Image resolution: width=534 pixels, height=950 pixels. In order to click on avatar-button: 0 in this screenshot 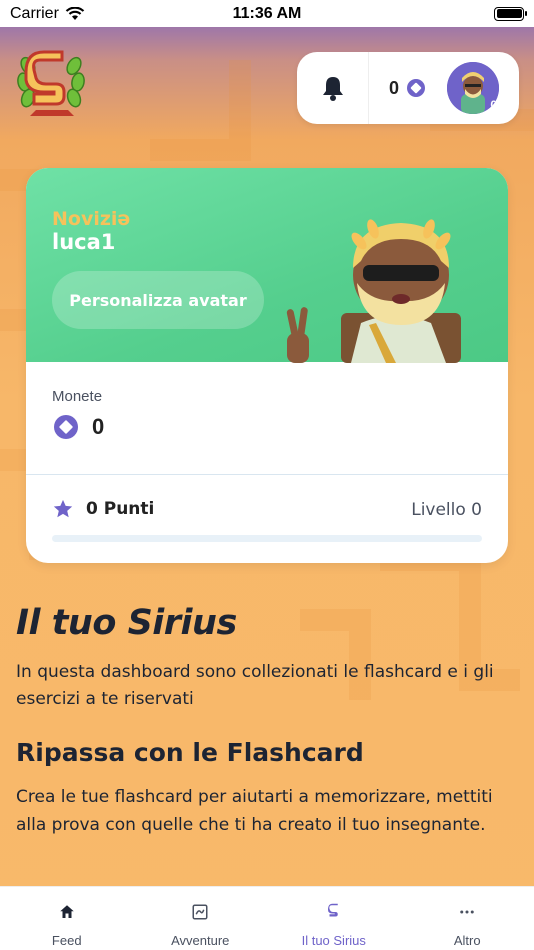, I will do `click(473, 88)`.